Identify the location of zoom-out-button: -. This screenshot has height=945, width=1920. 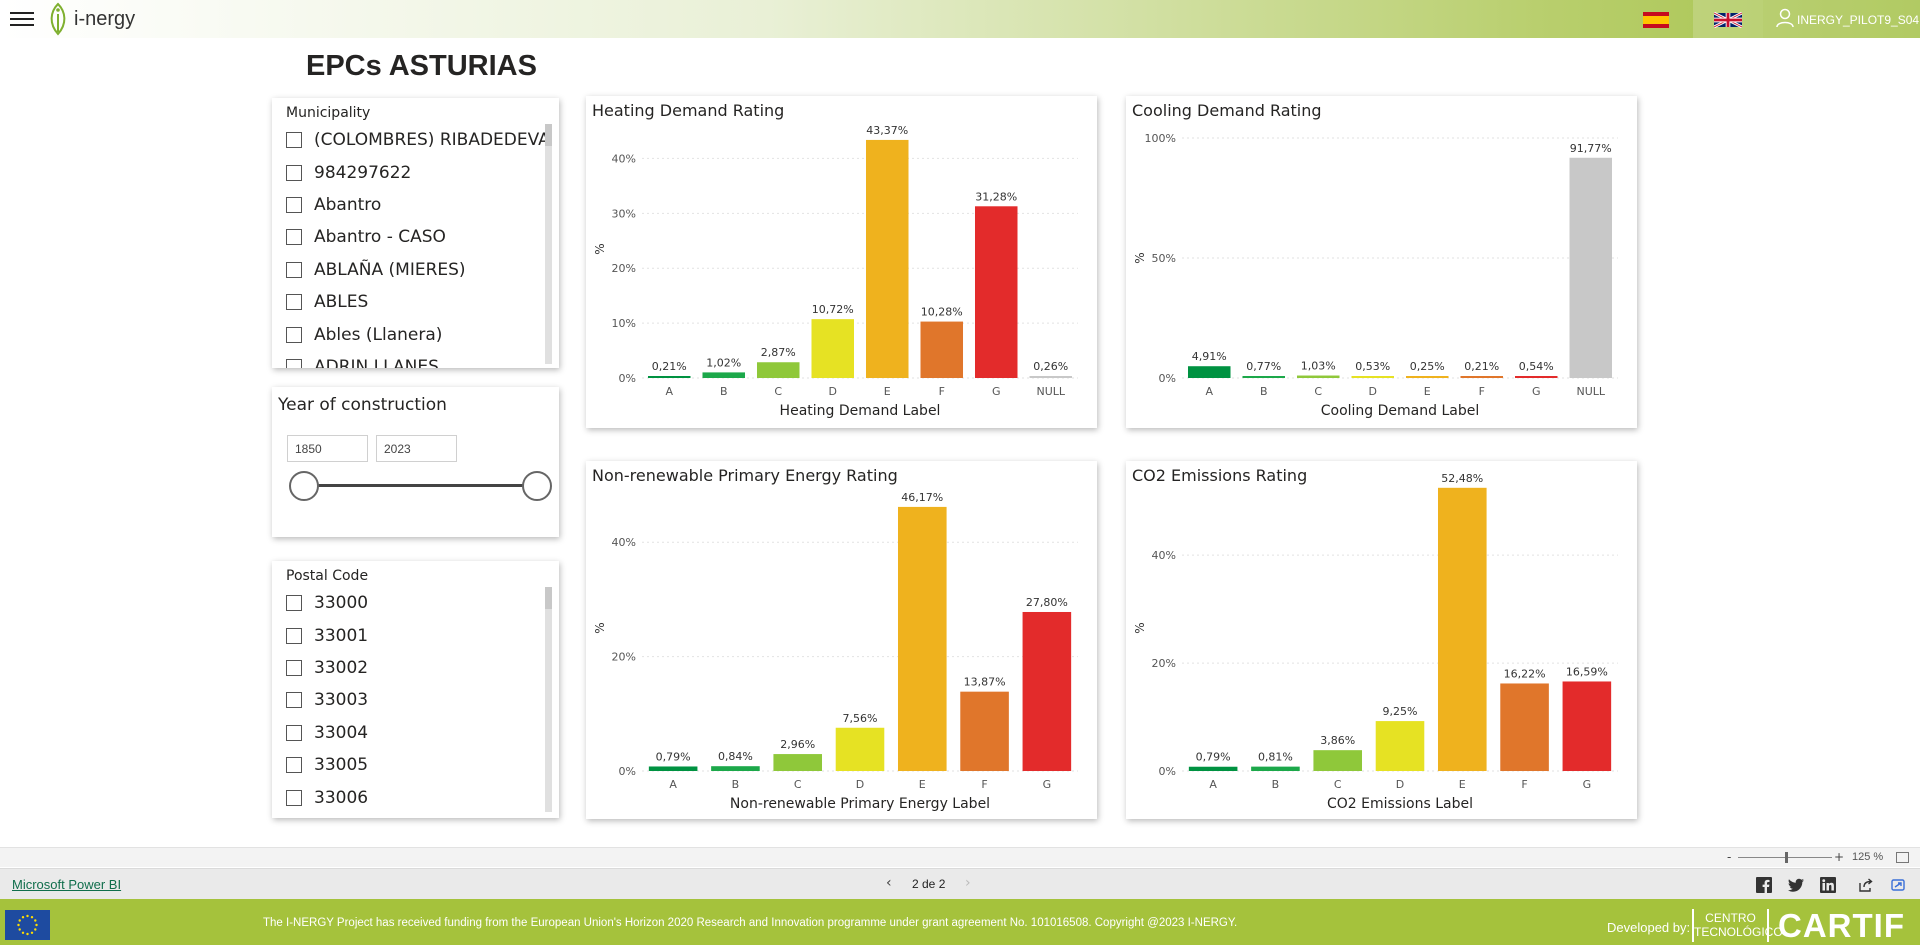
(1729, 857).